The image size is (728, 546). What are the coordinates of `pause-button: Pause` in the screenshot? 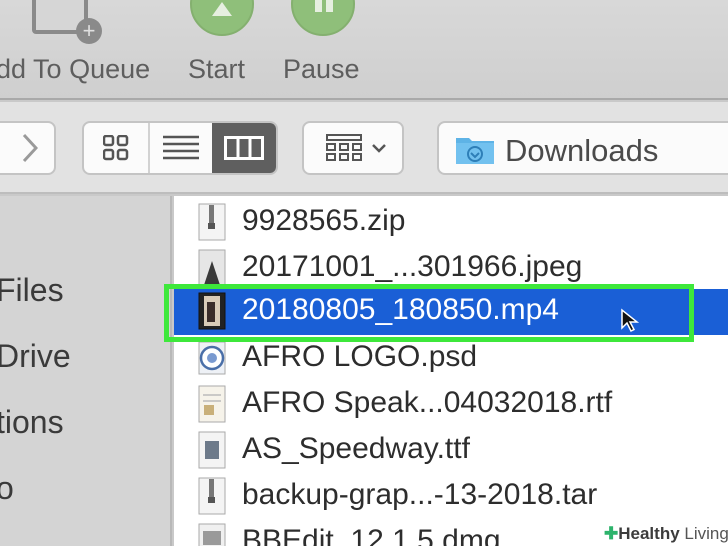 It's located at (328, 49).